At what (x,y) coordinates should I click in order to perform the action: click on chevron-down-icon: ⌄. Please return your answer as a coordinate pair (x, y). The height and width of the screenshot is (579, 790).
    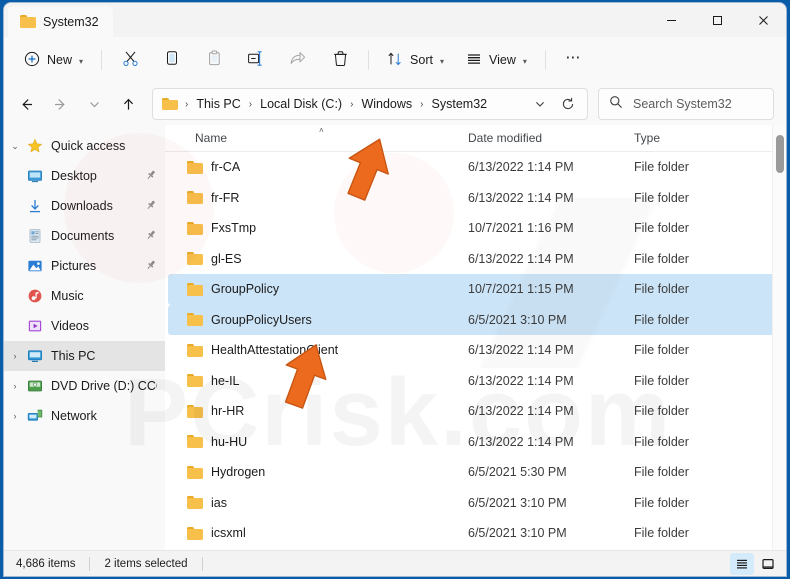
    Looking at the image, I should click on (15, 146).